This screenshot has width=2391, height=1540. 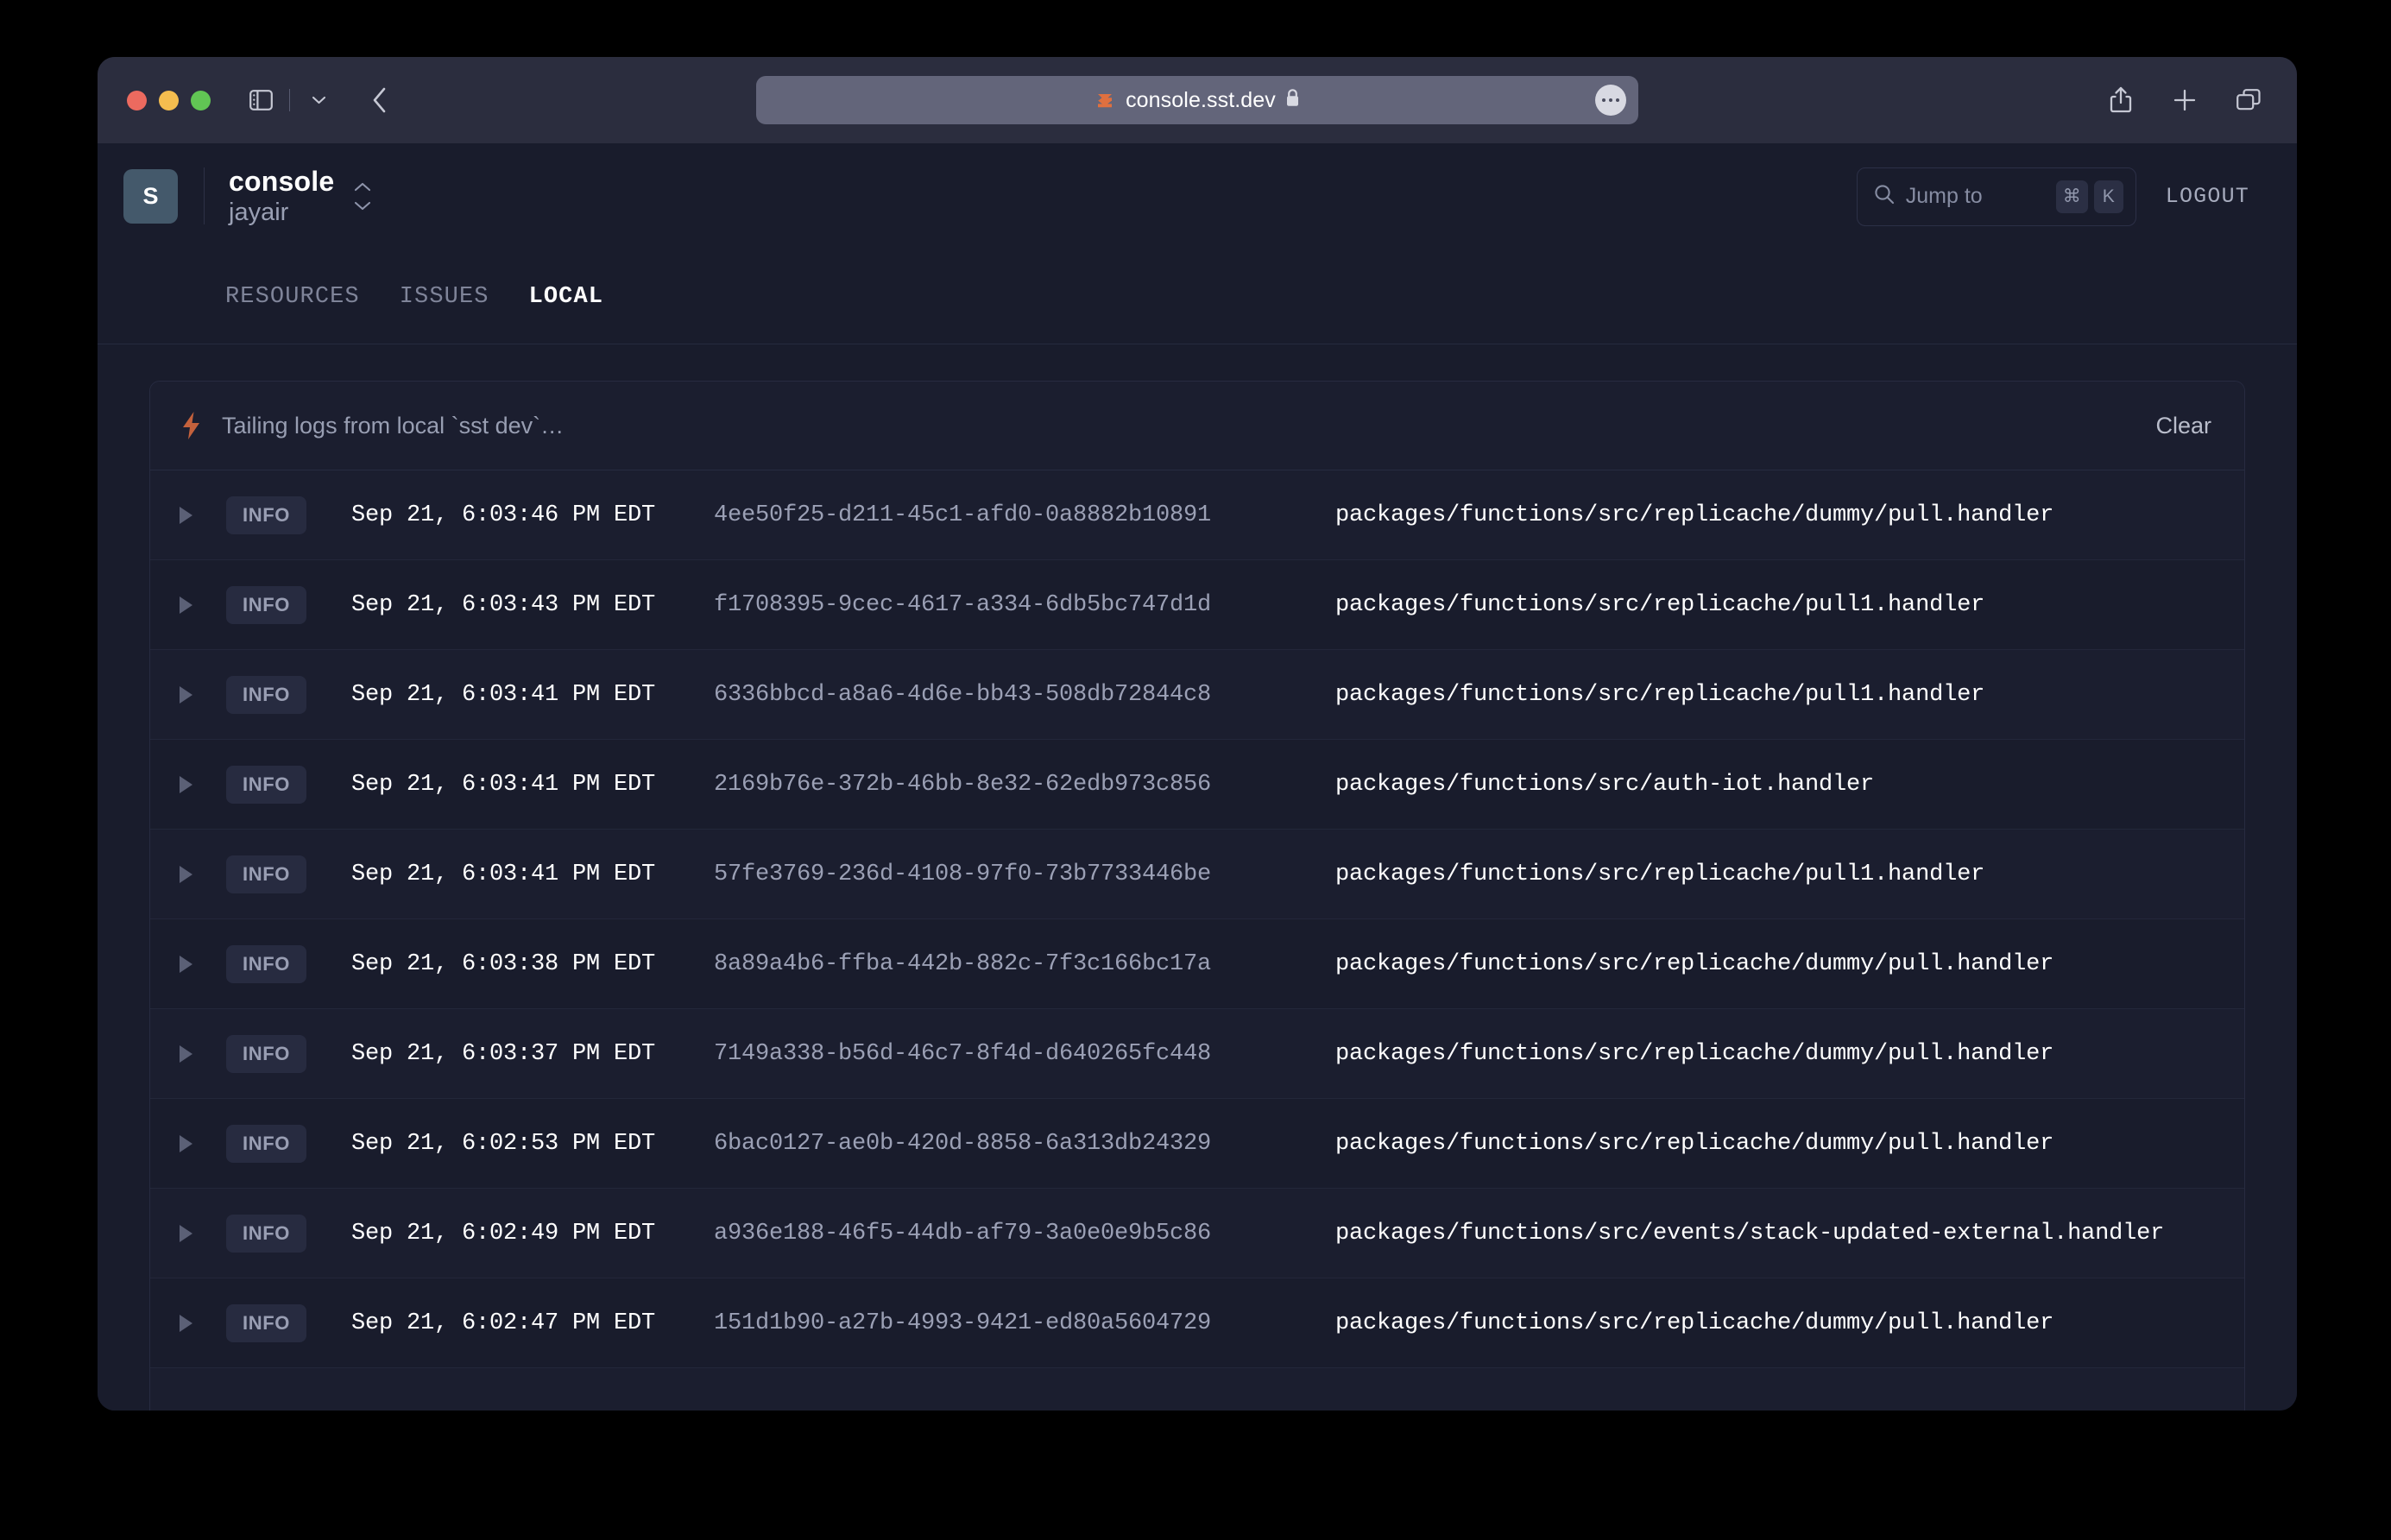 What do you see at coordinates (503, 604) in the screenshot?
I see `log-timestamp: Sep 21, 6:03:43 PM EDT` at bounding box center [503, 604].